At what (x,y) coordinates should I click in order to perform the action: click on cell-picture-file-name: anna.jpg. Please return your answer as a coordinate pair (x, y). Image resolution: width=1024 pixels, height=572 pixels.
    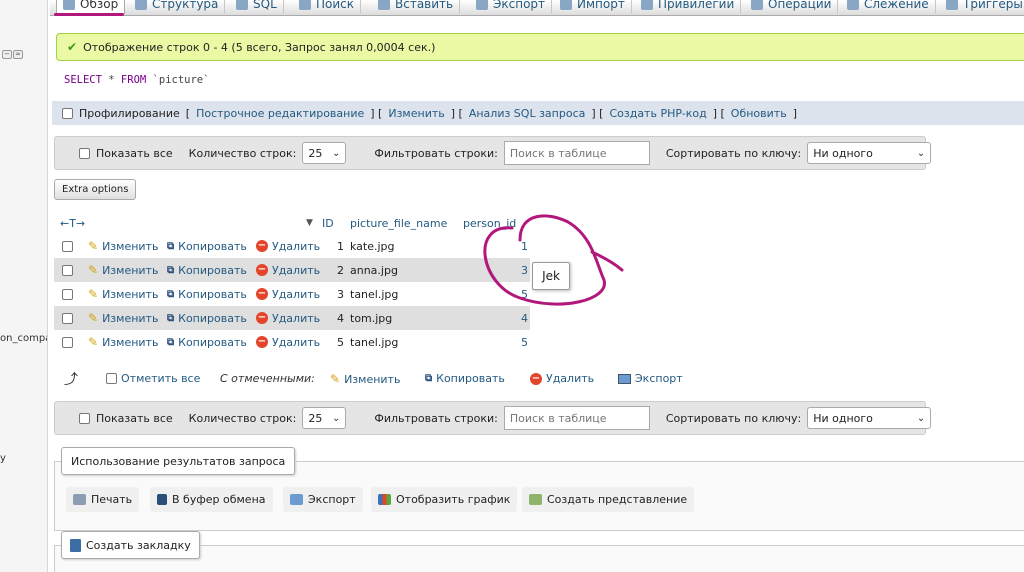
    Looking at the image, I should click on (374, 270).